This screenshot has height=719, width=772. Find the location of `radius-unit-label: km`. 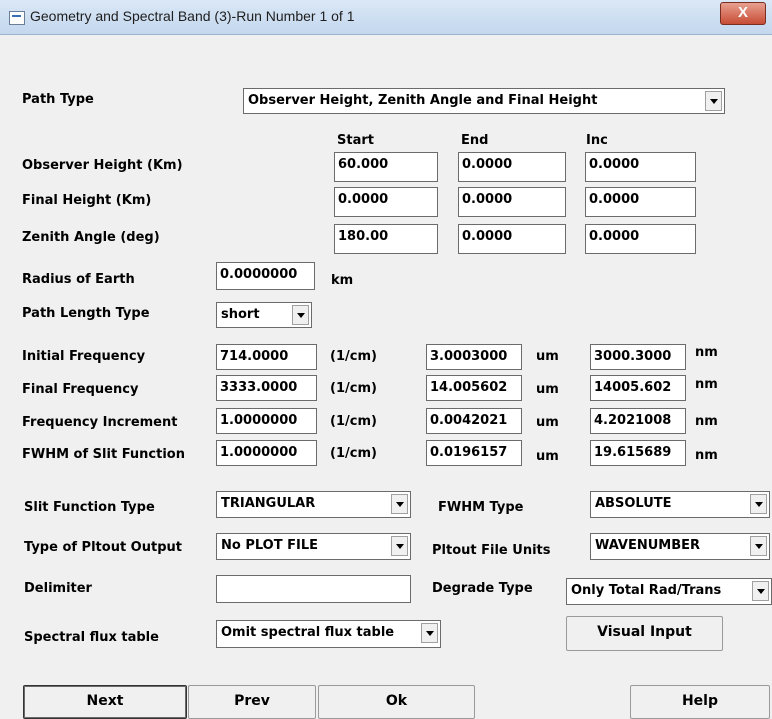

radius-unit-label: km is located at coordinates (342, 280).